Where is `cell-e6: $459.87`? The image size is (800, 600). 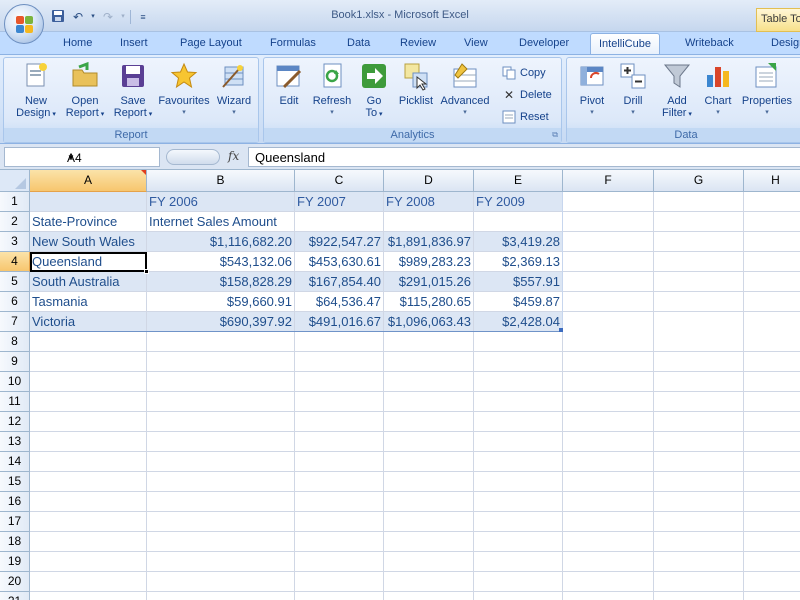 cell-e6: $459.87 is located at coordinates (518, 302).